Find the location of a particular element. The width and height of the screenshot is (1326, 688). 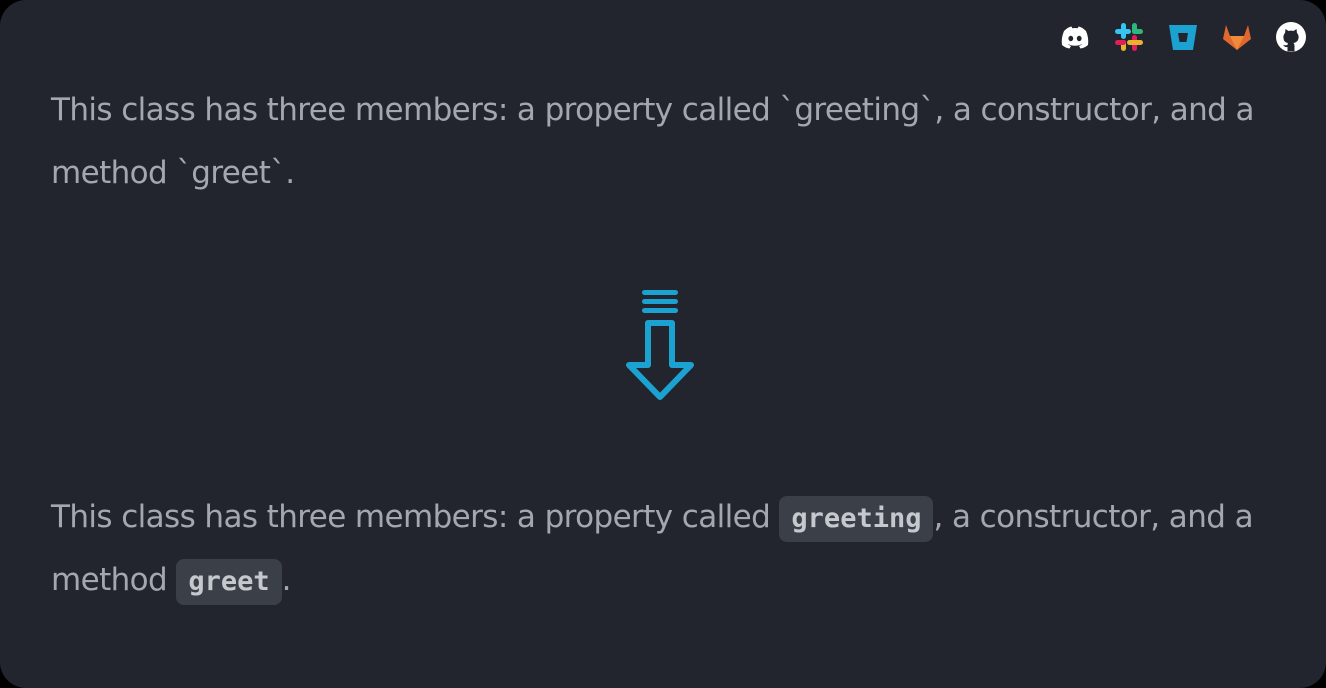

inline-code: greet is located at coordinates (229, 582).